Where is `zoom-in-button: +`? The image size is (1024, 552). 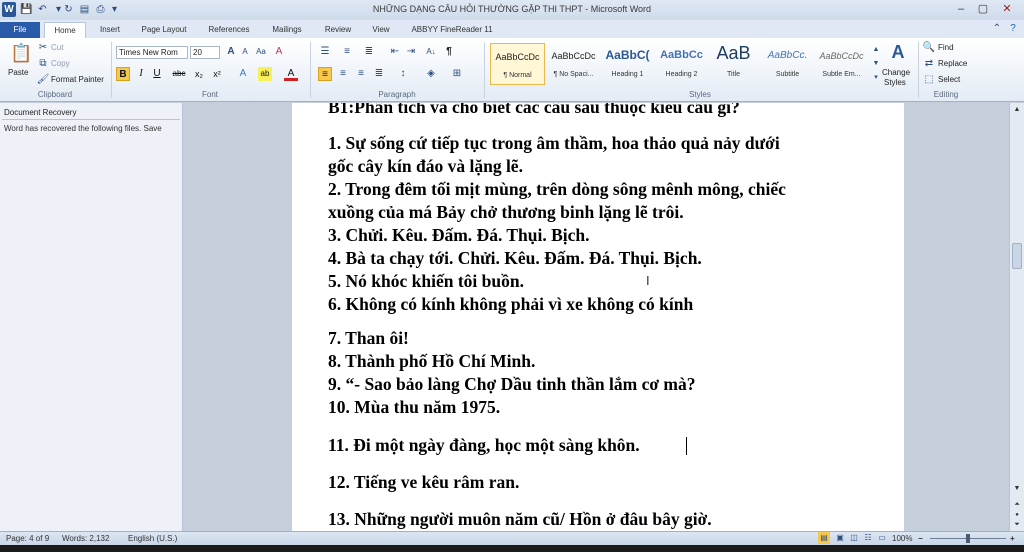 zoom-in-button: + is located at coordinates (1012, 538).